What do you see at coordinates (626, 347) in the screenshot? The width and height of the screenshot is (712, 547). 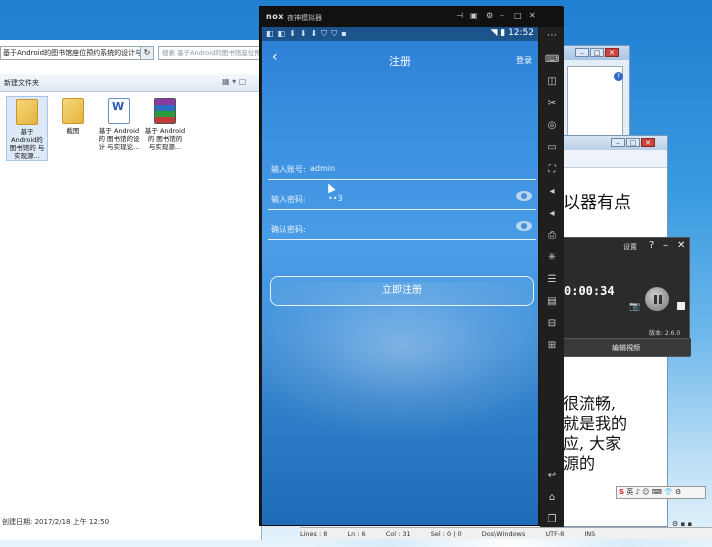 I see `edit-video-button: 编辑視频` at bounding box center [626, 347].